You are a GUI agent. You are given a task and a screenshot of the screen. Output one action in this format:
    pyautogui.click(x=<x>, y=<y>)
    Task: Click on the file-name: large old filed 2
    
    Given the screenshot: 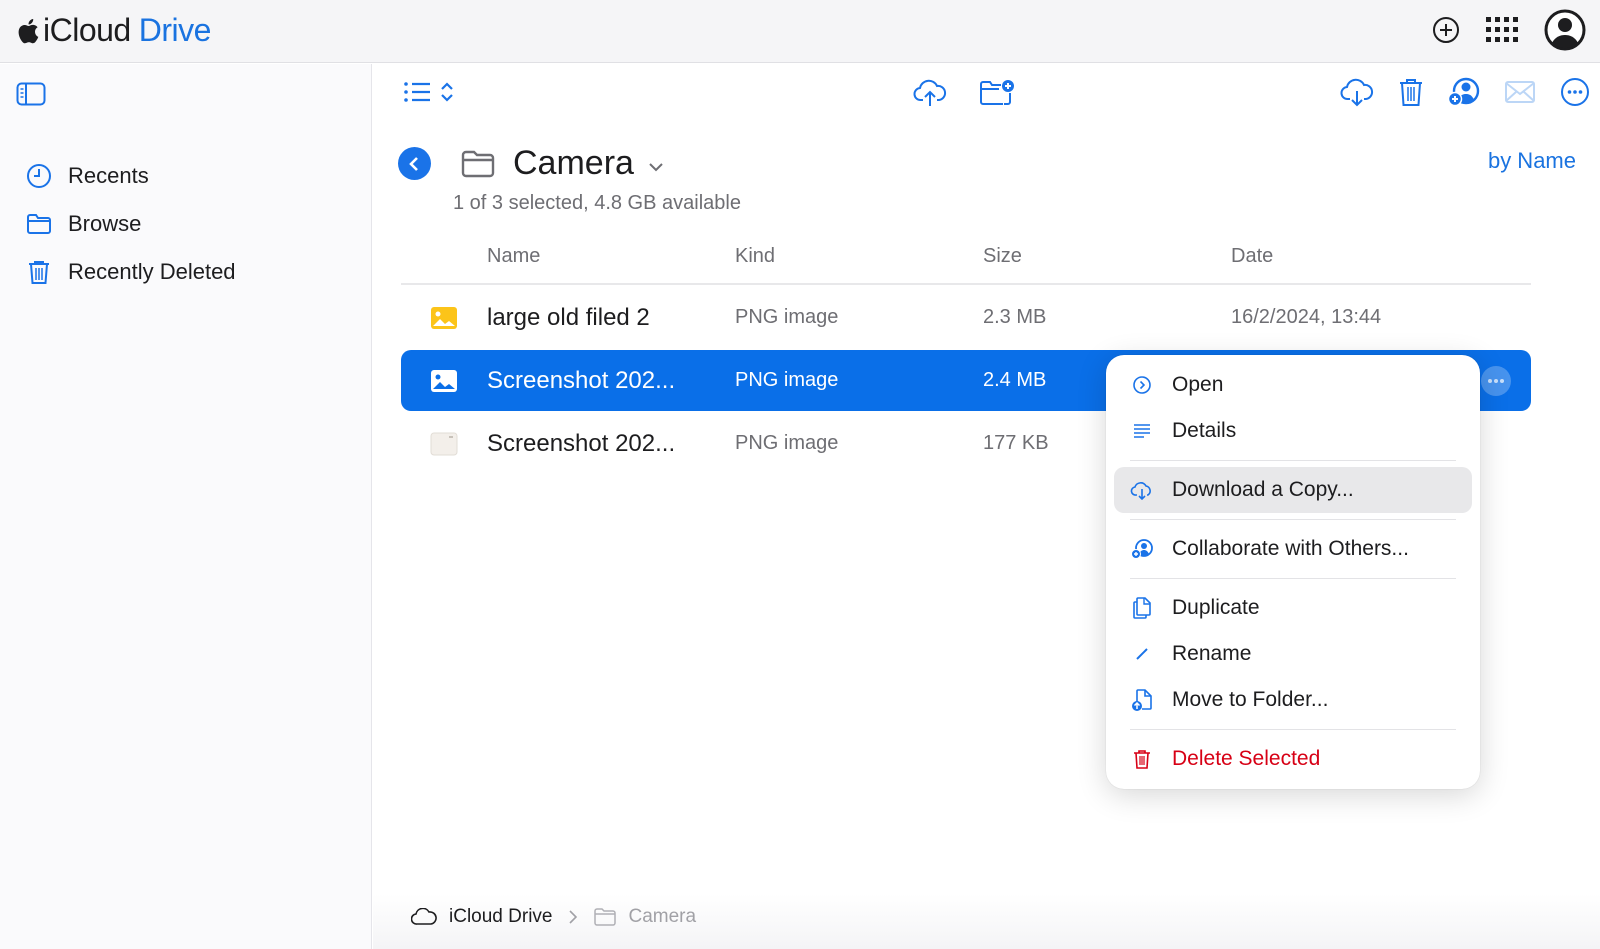 What is the action you would take?
    pyautogui.click(x=568, y=317)
    